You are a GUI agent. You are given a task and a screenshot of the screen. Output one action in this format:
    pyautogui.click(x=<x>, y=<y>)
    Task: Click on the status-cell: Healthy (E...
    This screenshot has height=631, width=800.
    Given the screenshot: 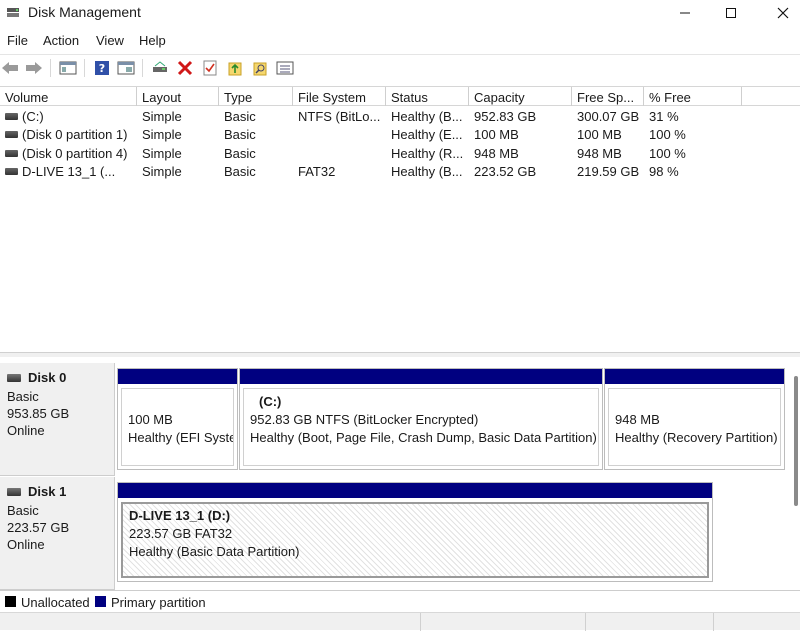 What is the action you would take?
    pyautogui.click(x=427, y=134)
    